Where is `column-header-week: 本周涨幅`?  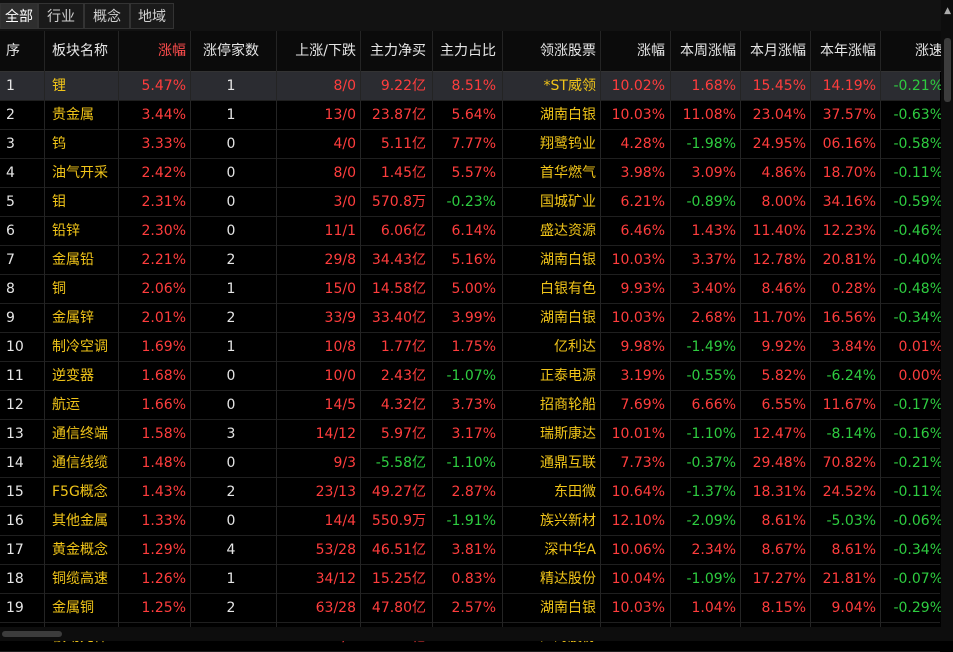
column-header-week: 本周涨幅 is located at coordinates (704, 51).